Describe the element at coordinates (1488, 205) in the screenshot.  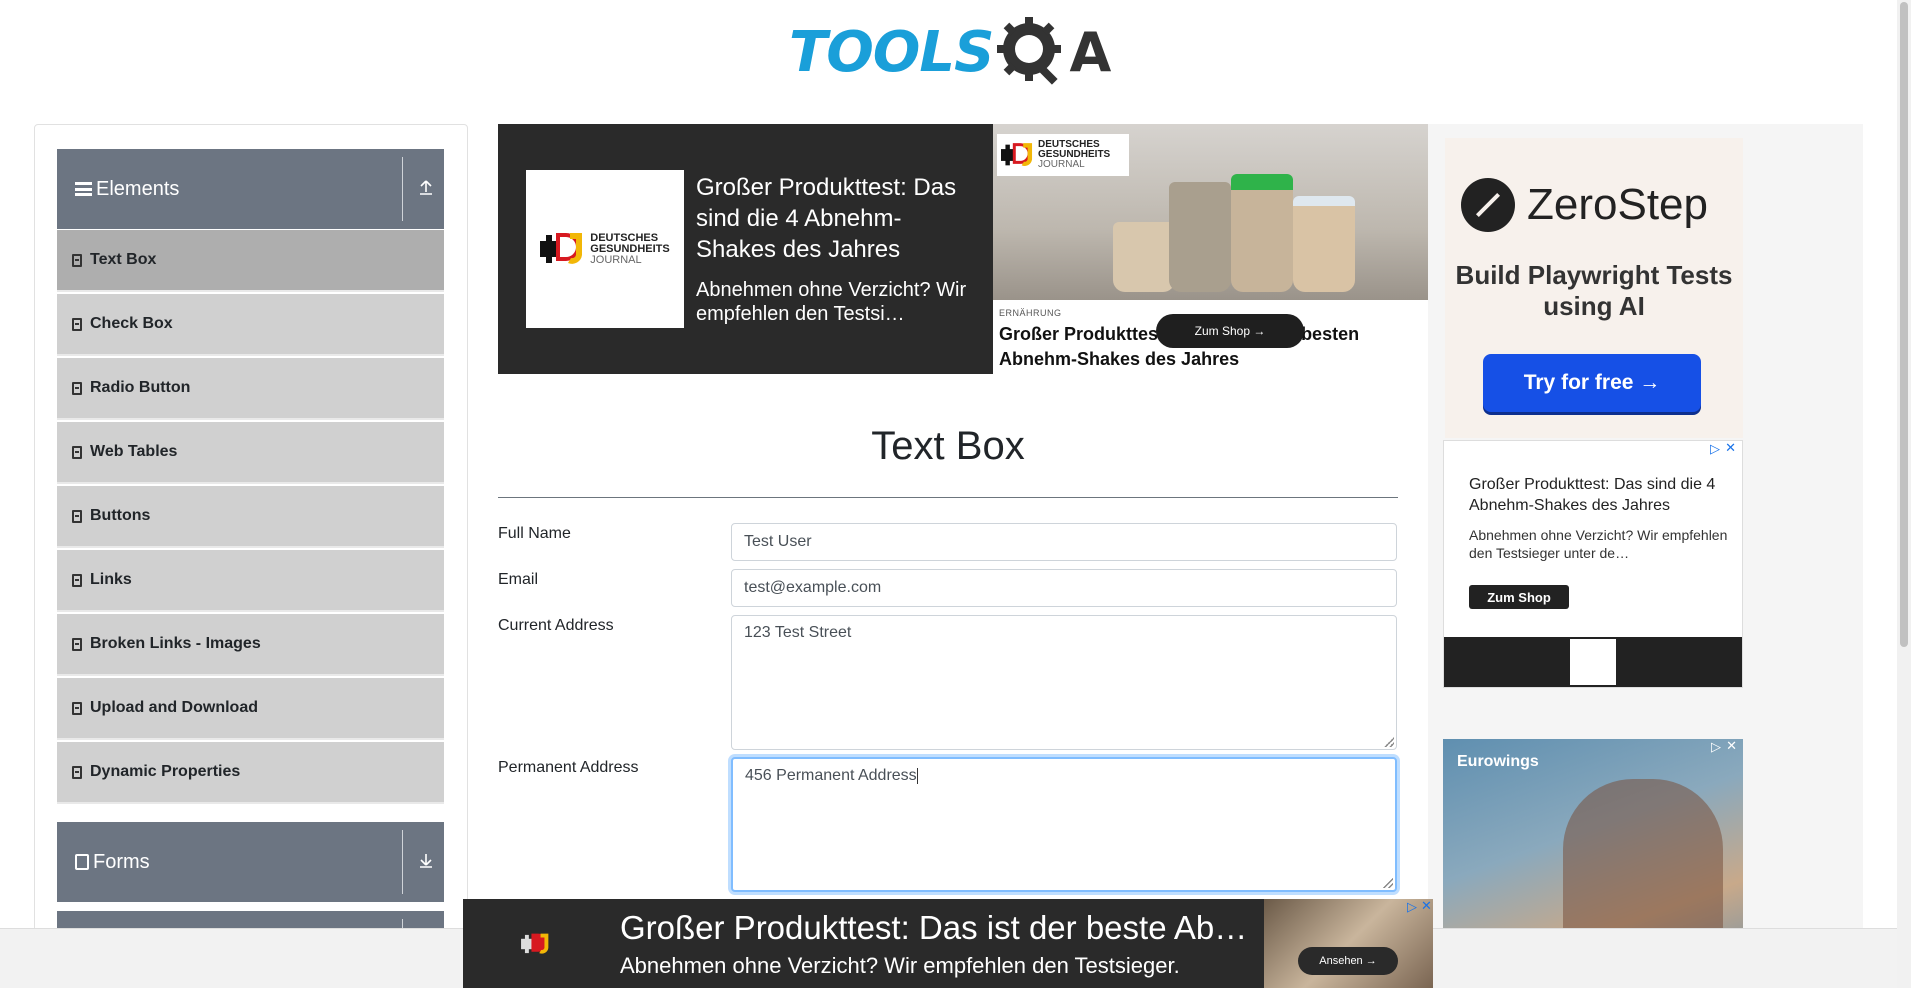
I see `zerostep-logo-icon` at that location.